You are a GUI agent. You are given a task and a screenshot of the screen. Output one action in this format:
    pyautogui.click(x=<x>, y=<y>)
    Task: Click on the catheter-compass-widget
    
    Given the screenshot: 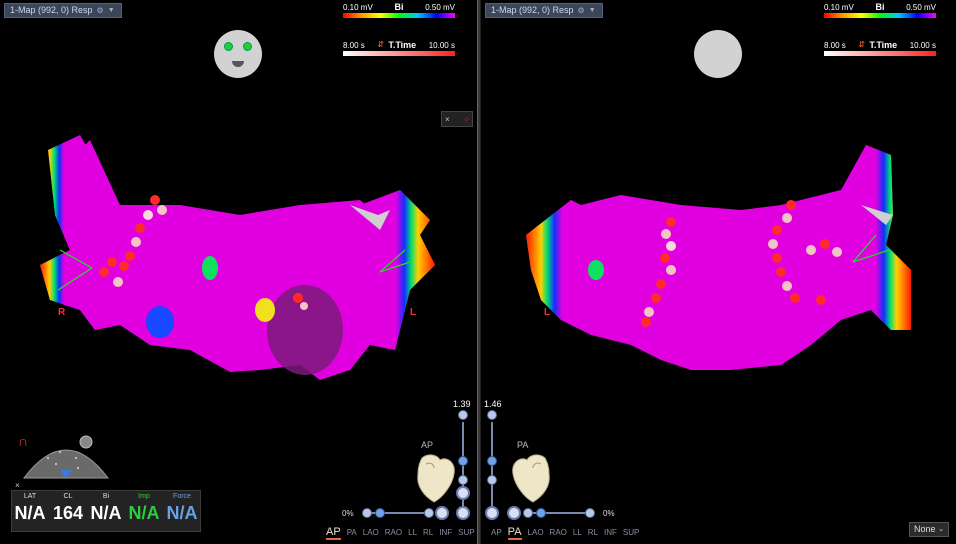 What is the action you would take?
    pyautogui.click(x=66, y=457)
    